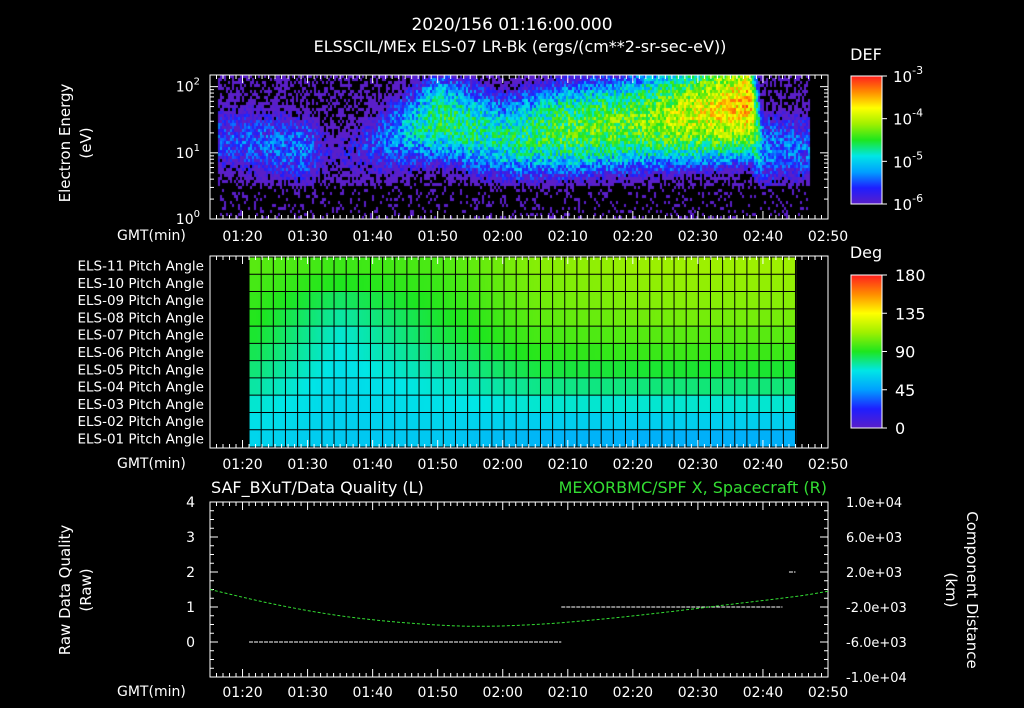 This screenshot has width=1024, height=708. I want to click on pitch-row-label: ELS-10 Pitch Angle, so click(140, 284).